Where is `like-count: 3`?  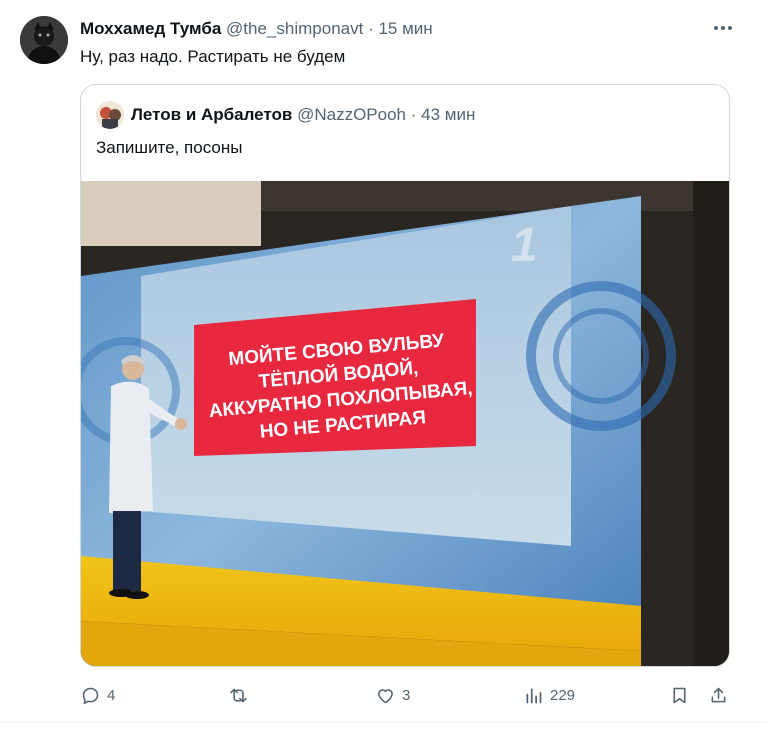 like-count: 3 is located at coordinates (406, 695).